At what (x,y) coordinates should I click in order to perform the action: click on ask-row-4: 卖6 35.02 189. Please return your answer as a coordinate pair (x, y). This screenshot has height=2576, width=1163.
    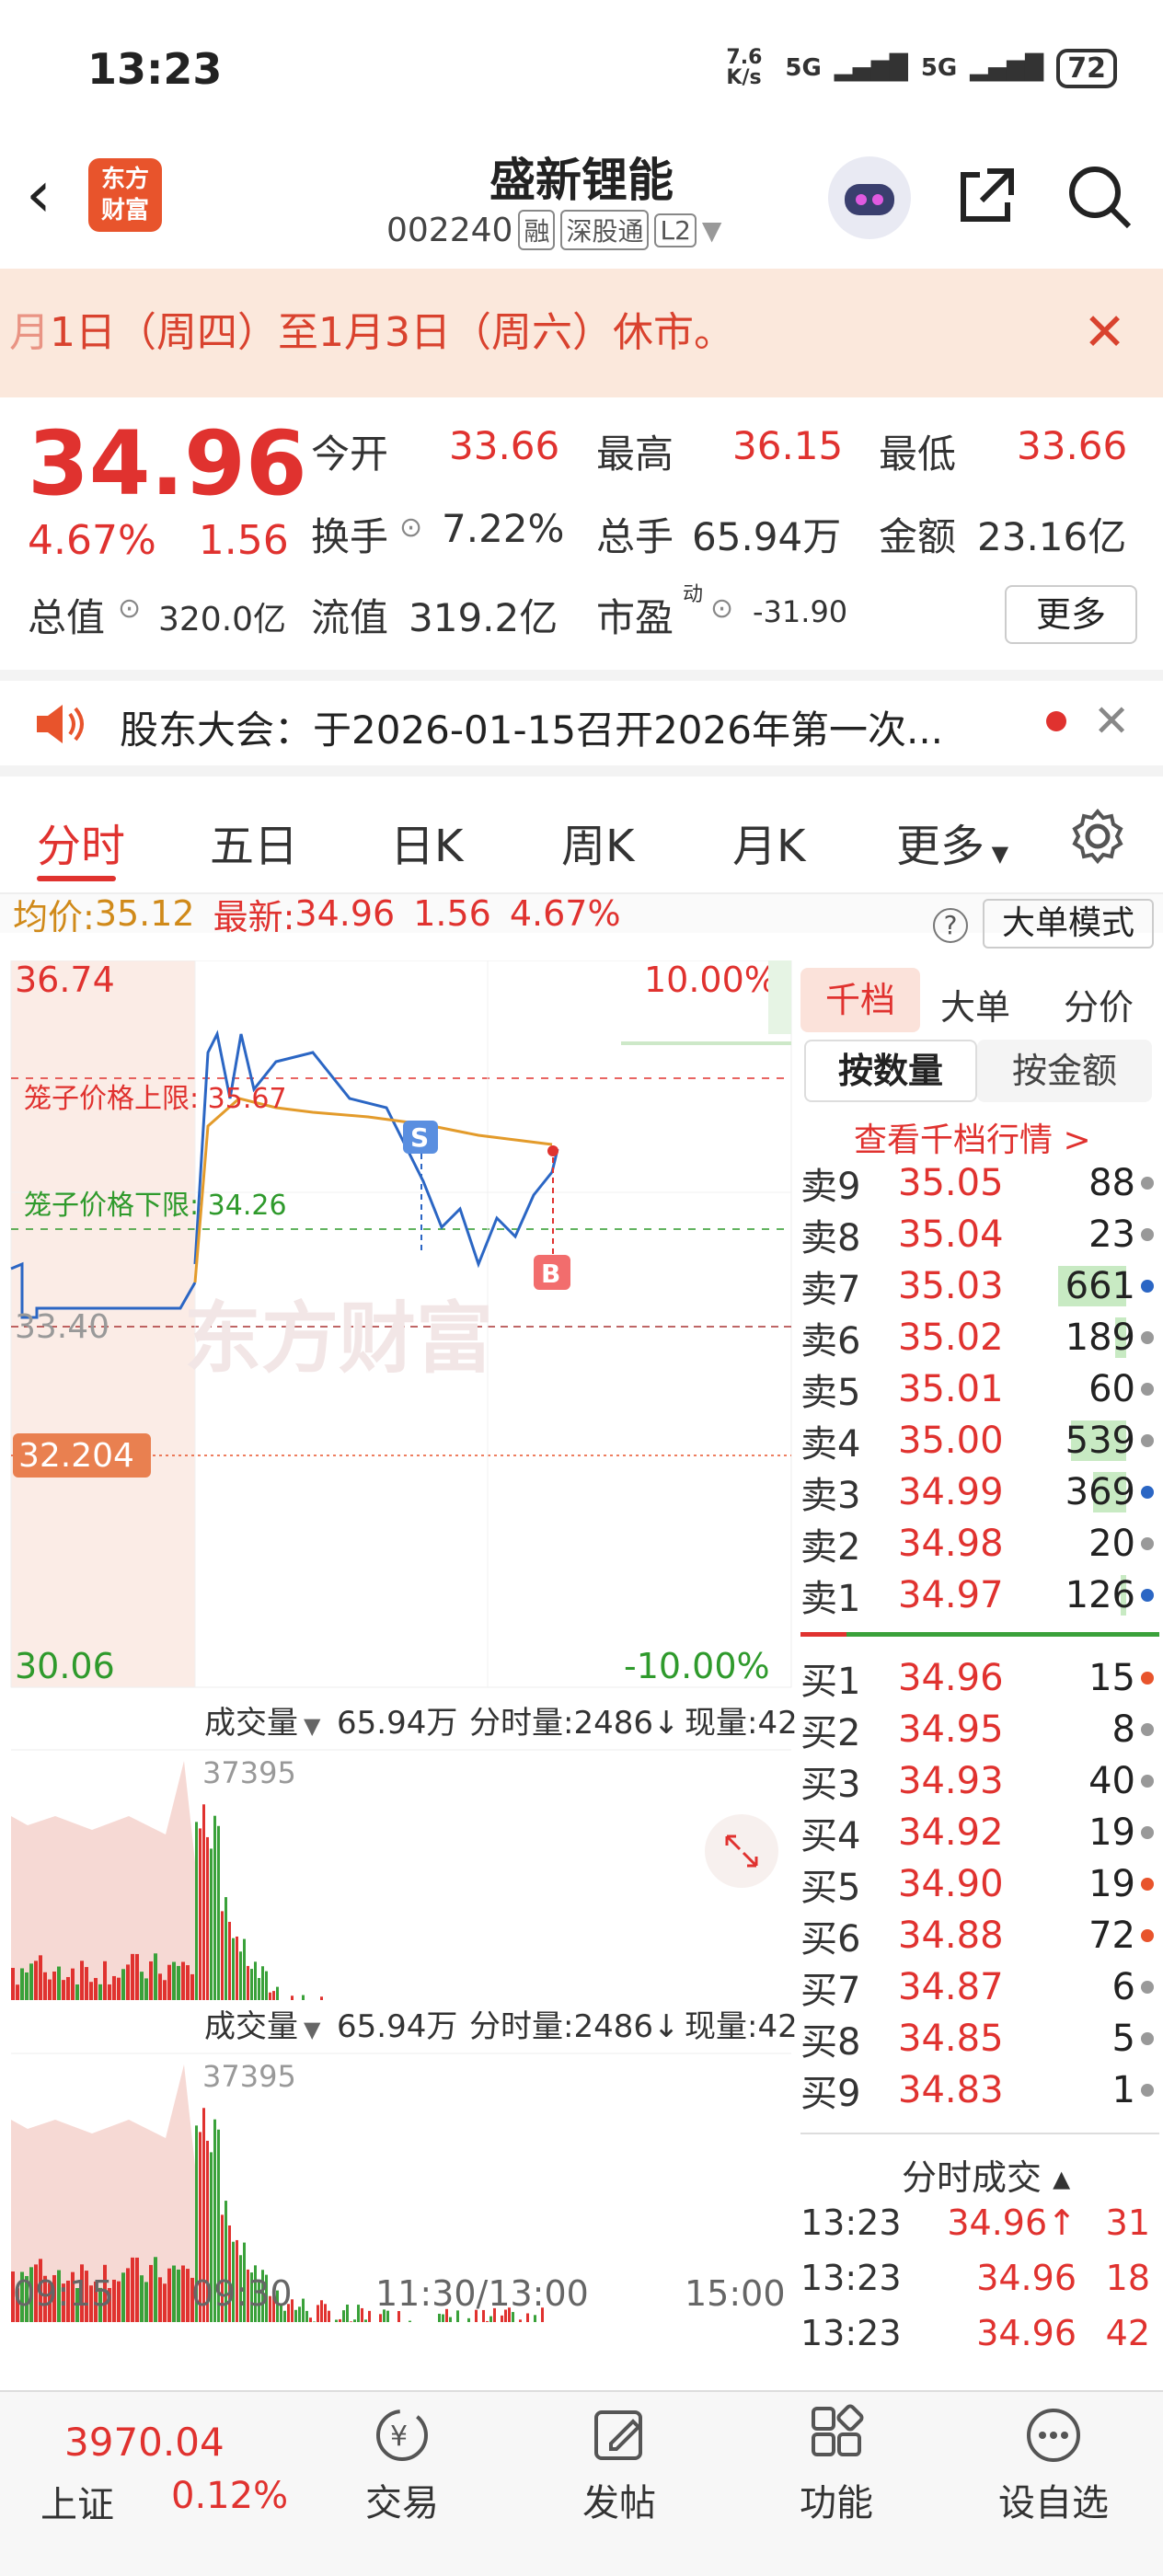
    Looking at the image, I should click on (980, 1337).